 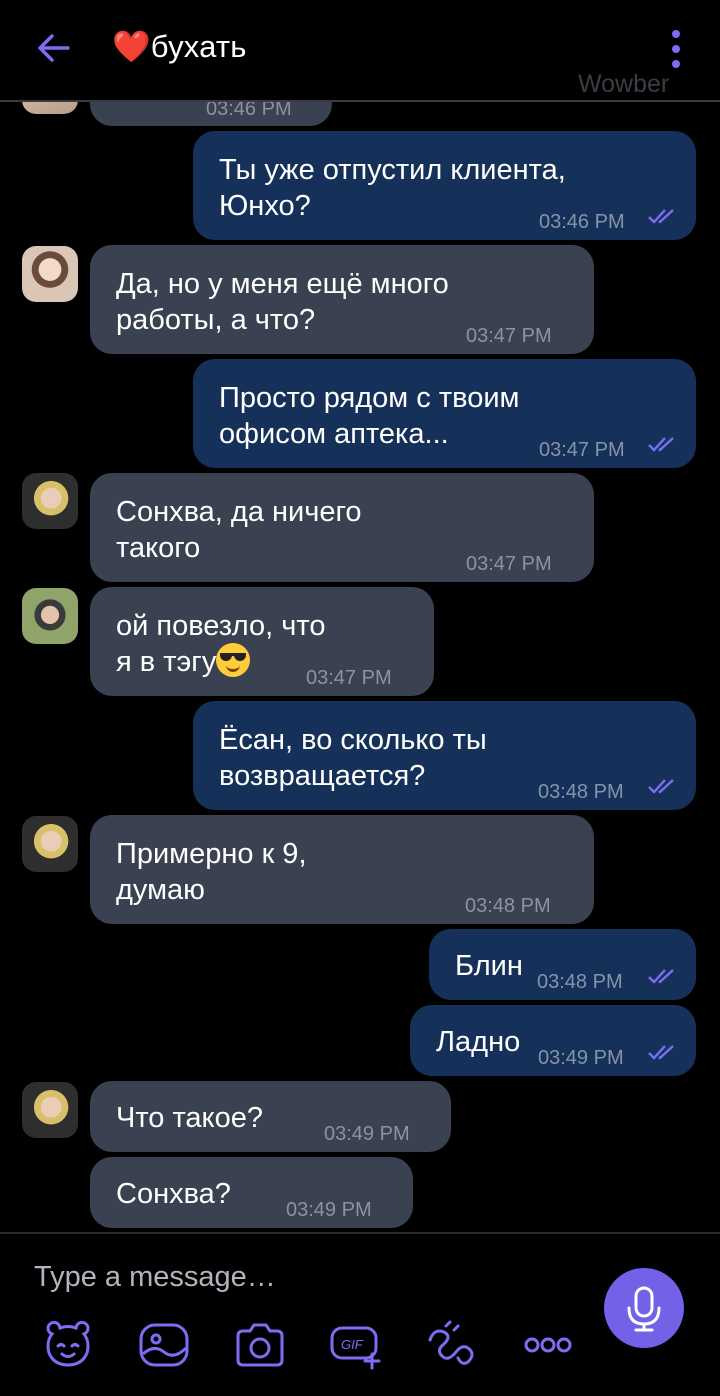 What do you see at coordinates (452, 1345) in the screenshot?
I see `scribble-icon` at bounding box center [452, 1345].